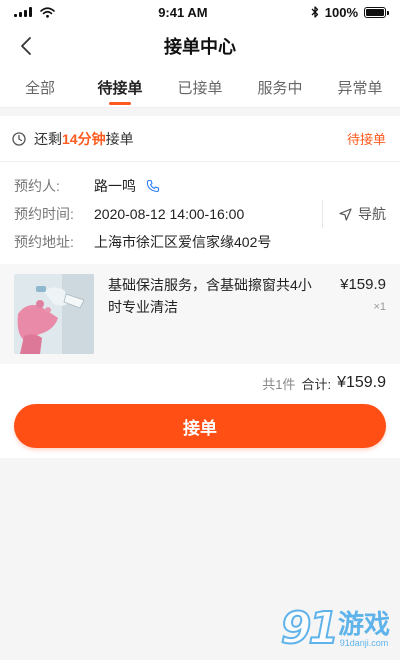  I want to click on accept-wrapper: 接单, so click(200, 430).